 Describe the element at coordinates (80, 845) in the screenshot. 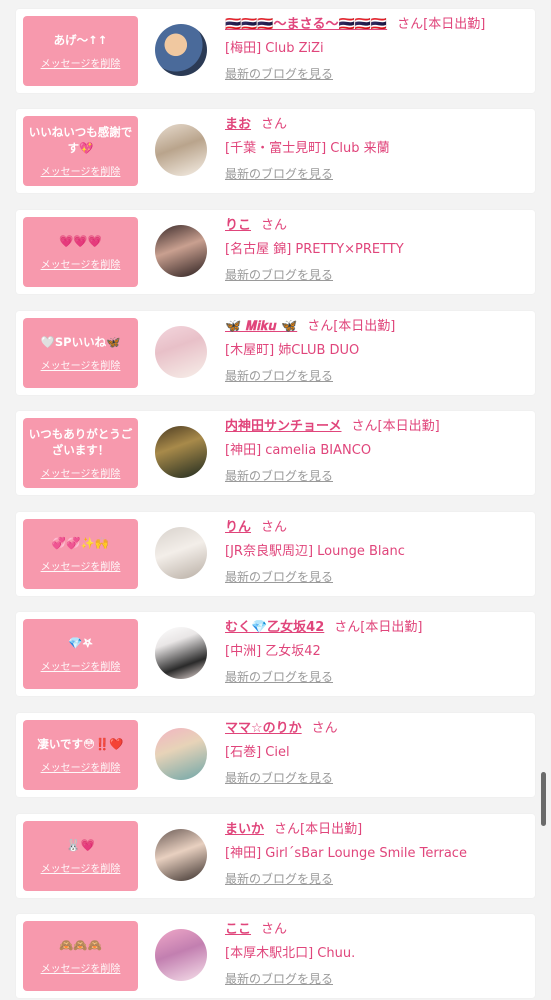

I see `message-text: 🐰💗` at that location.